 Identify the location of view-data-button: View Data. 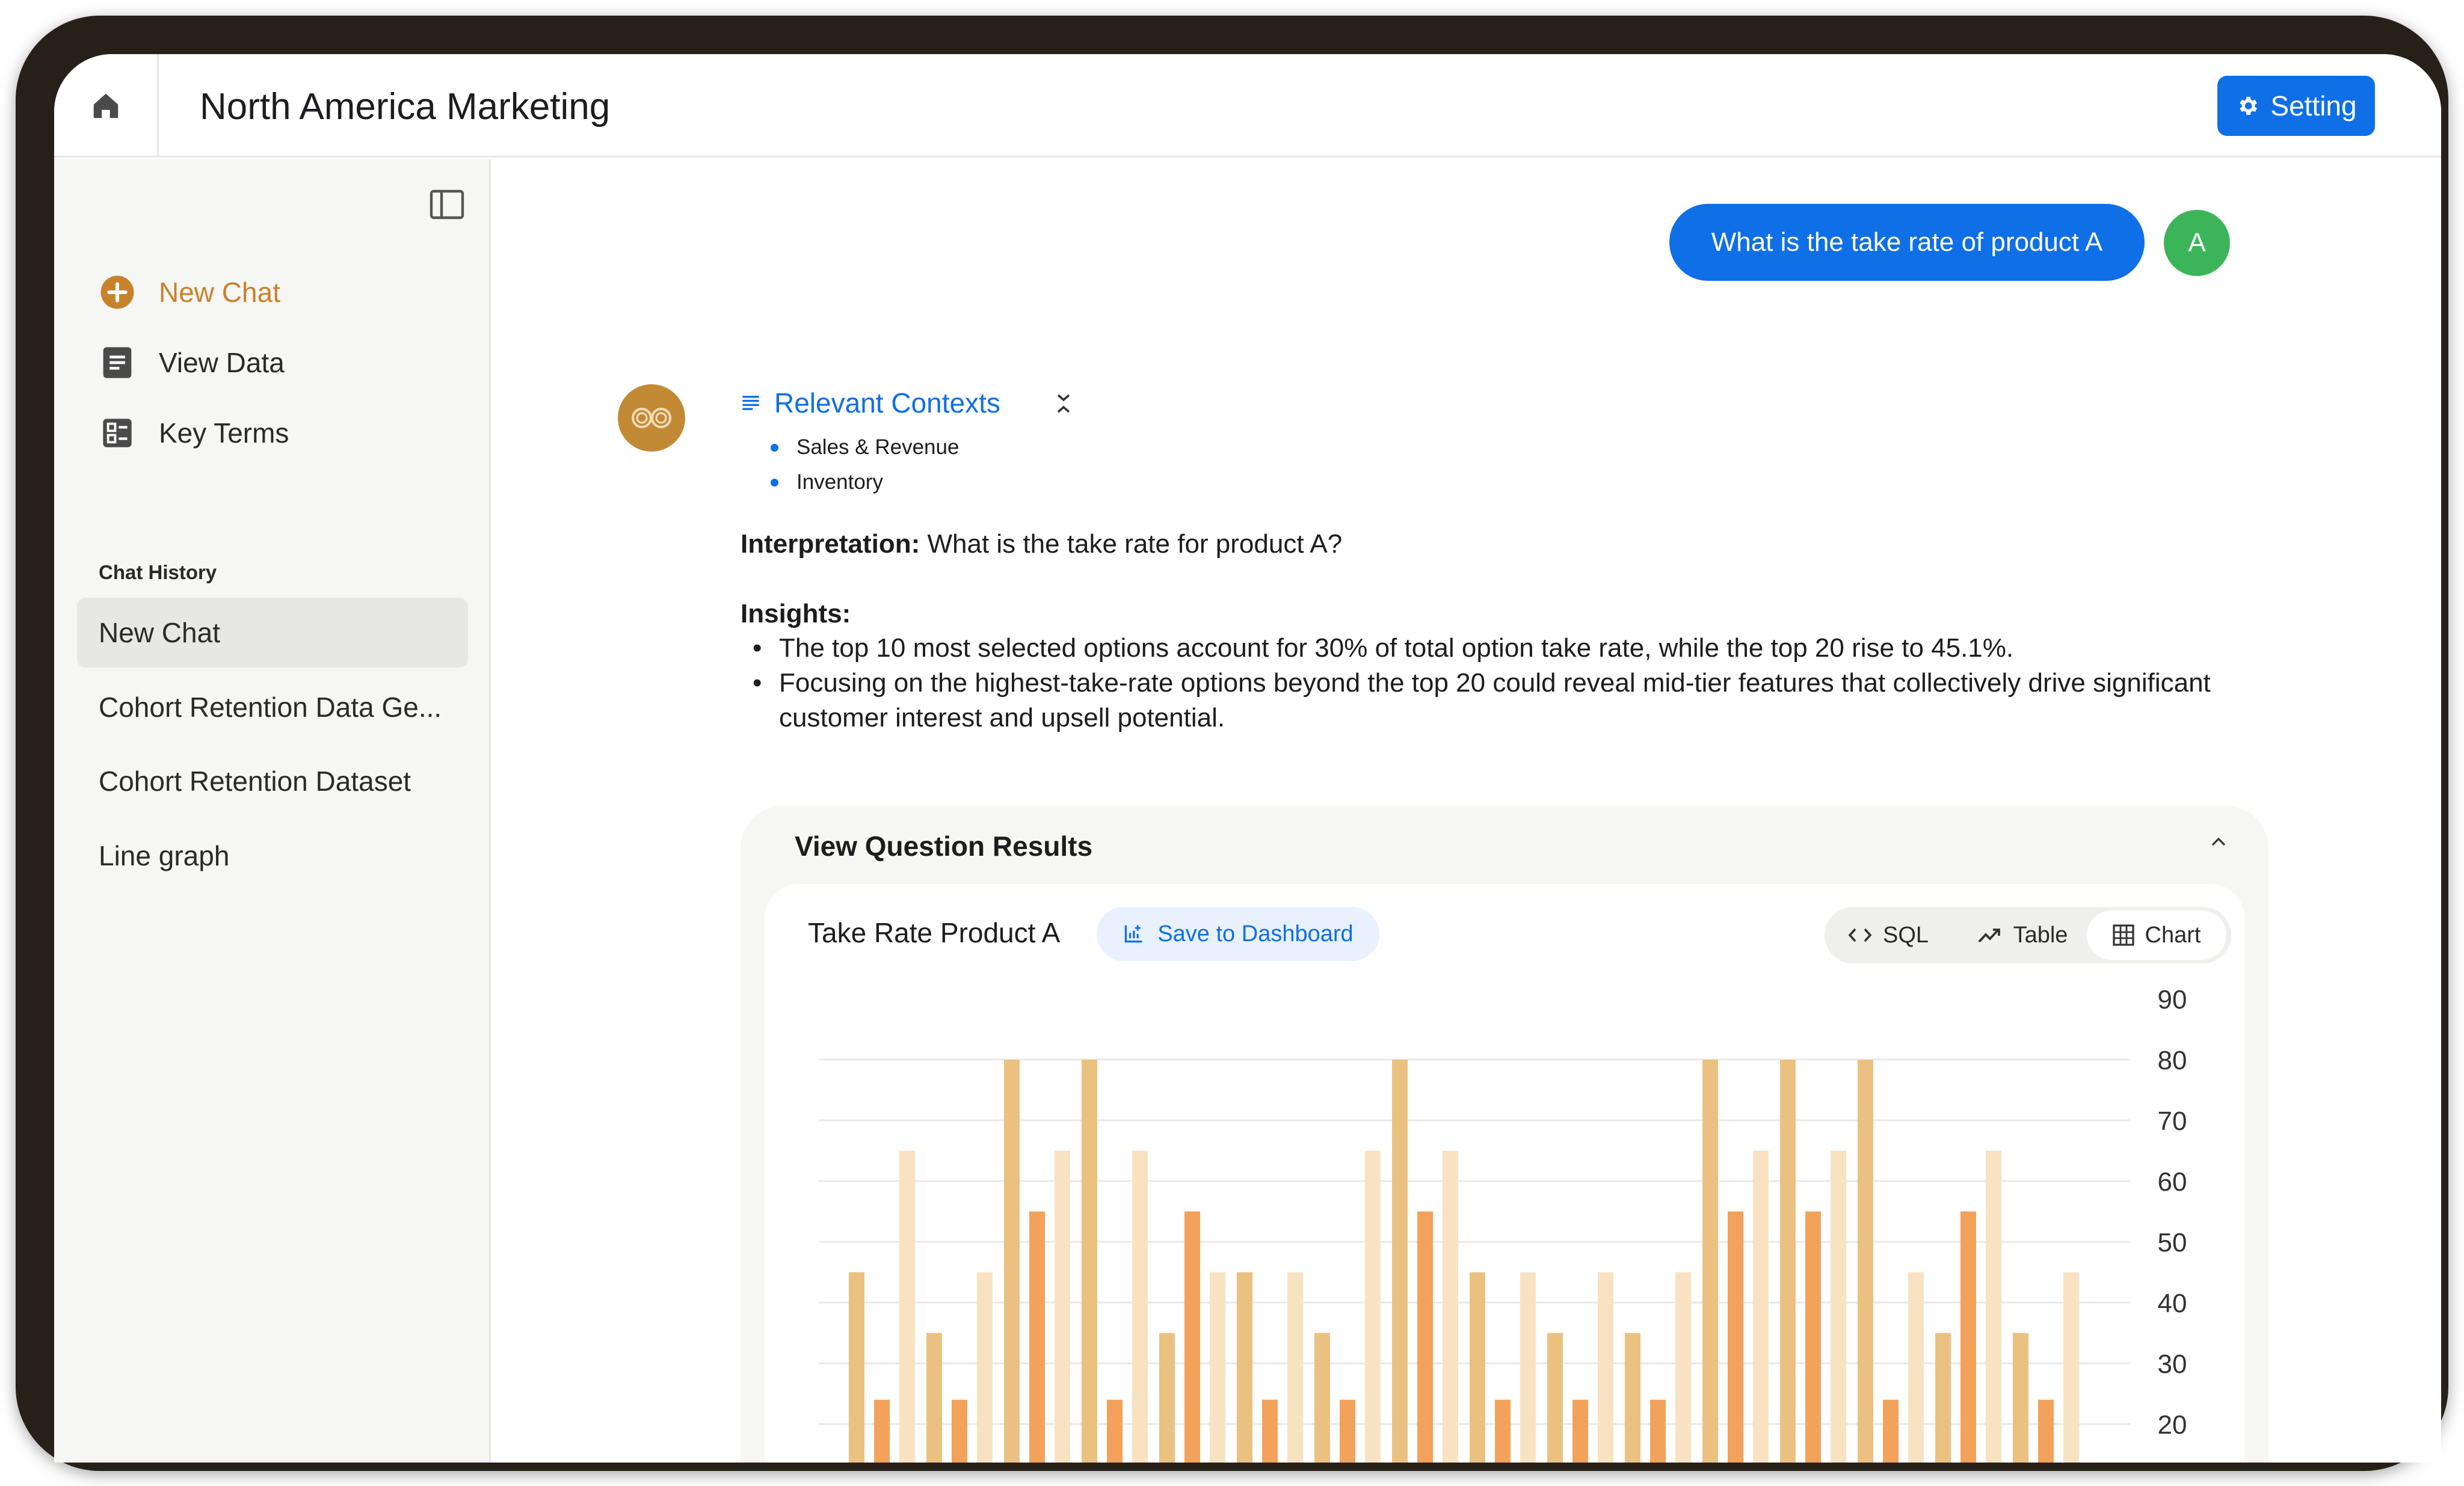
(192, 362).